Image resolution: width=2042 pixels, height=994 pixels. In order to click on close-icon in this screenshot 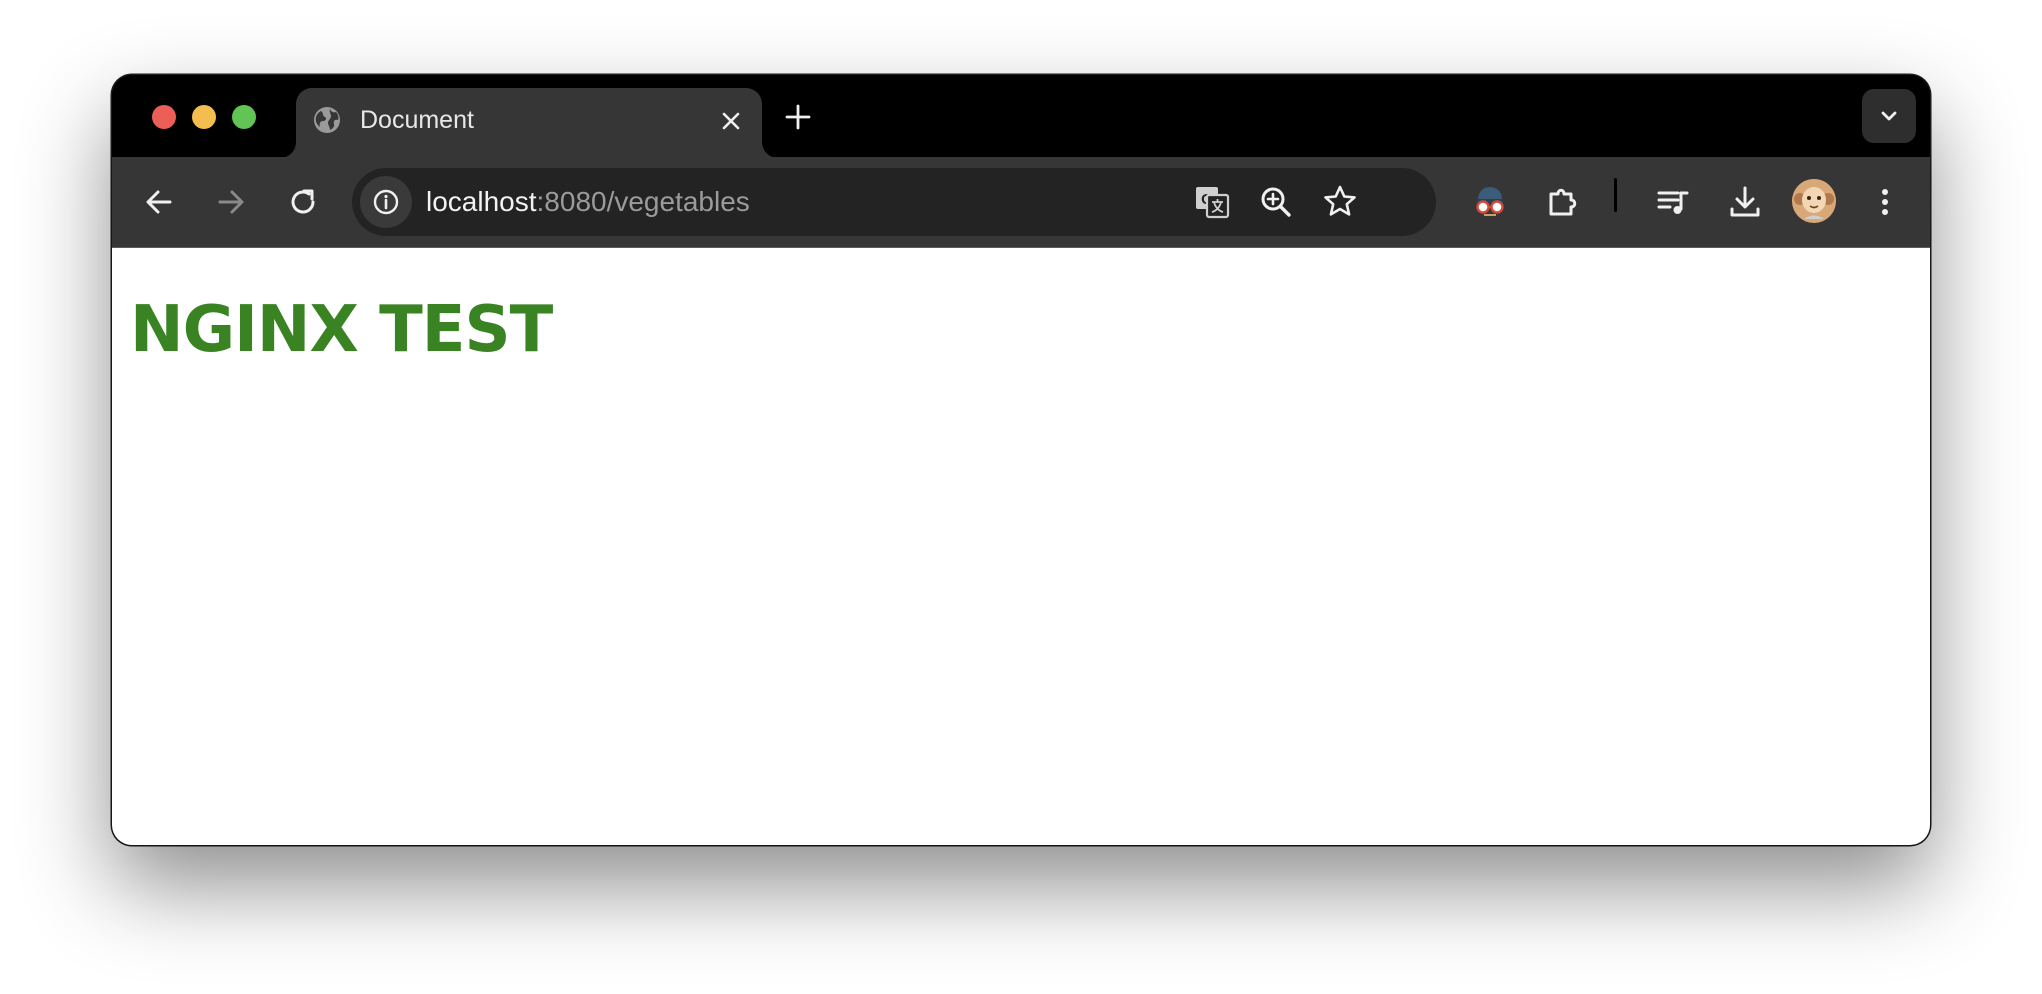, I will do `click(731, 121)`.